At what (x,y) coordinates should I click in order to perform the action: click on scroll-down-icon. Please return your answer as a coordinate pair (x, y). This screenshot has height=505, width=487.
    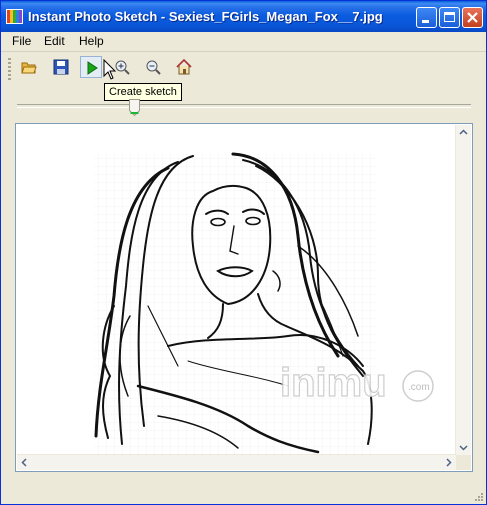
    Looking at the image, I should click on (463, 447).